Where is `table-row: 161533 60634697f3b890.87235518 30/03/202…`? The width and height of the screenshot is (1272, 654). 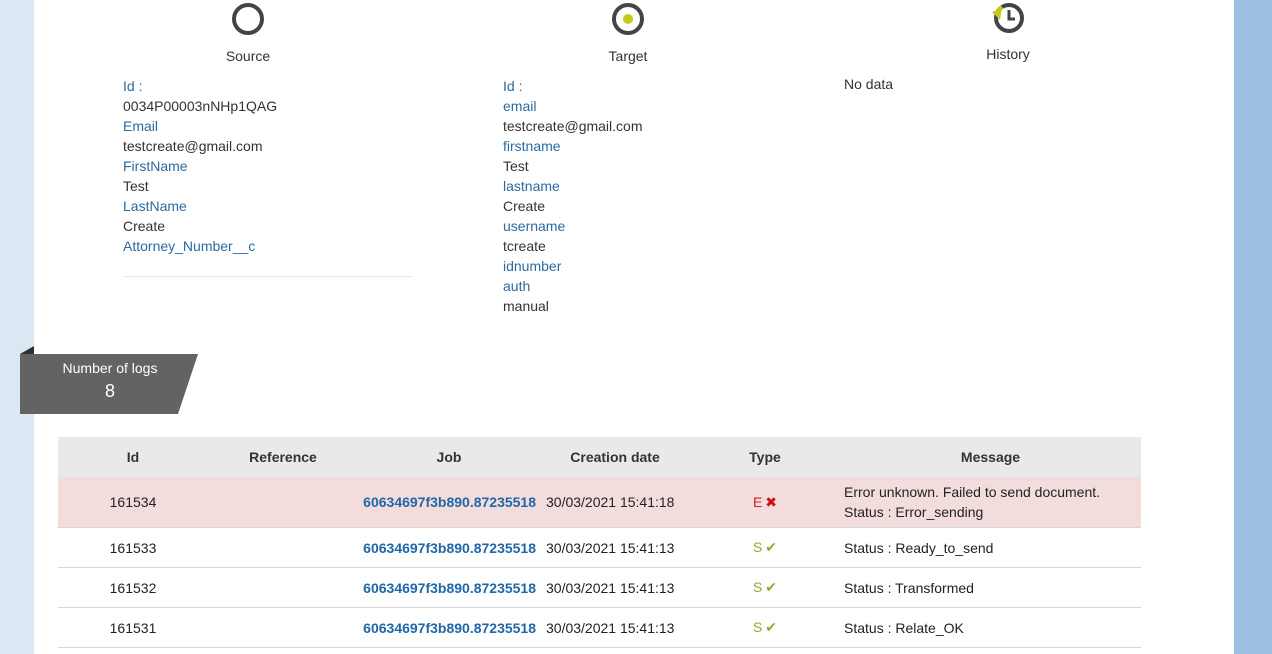
table-row: 161533 60634697f3b890.87235518 30/03/202… is located at coordinates (599, 547).